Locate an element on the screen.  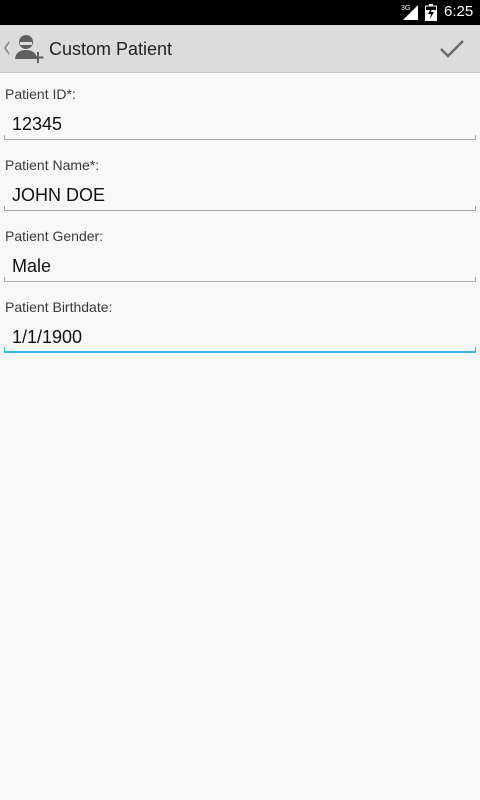
battery-icon is located at coordinates (431, 12).